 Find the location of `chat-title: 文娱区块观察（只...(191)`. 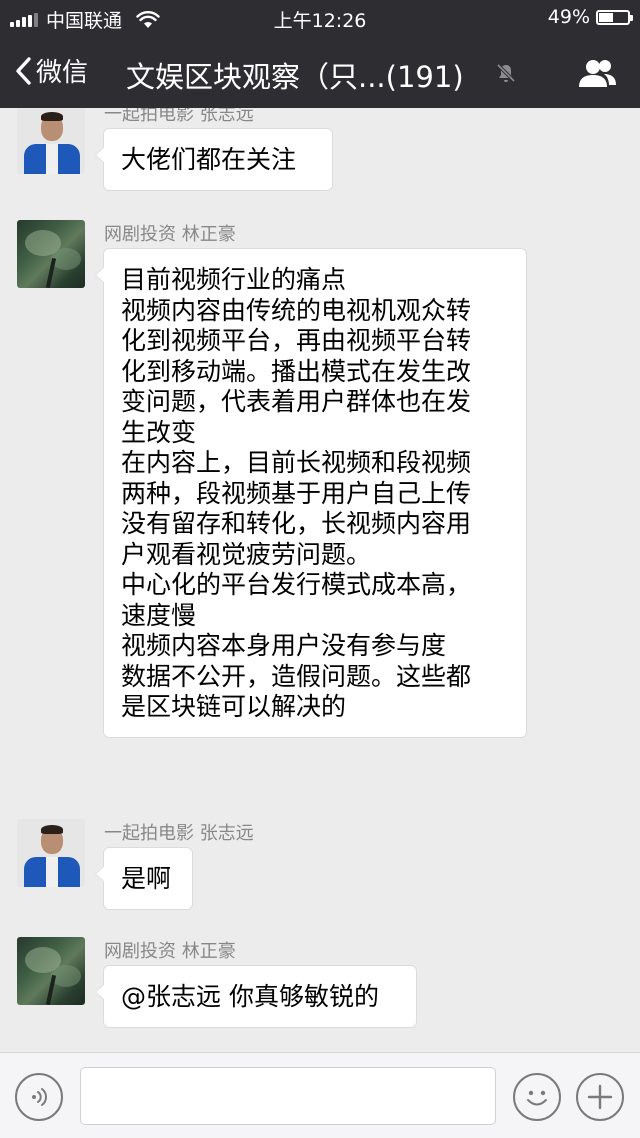

chat-title: 文娱区块观察（只...(191) is located at coordinates (295, 75).